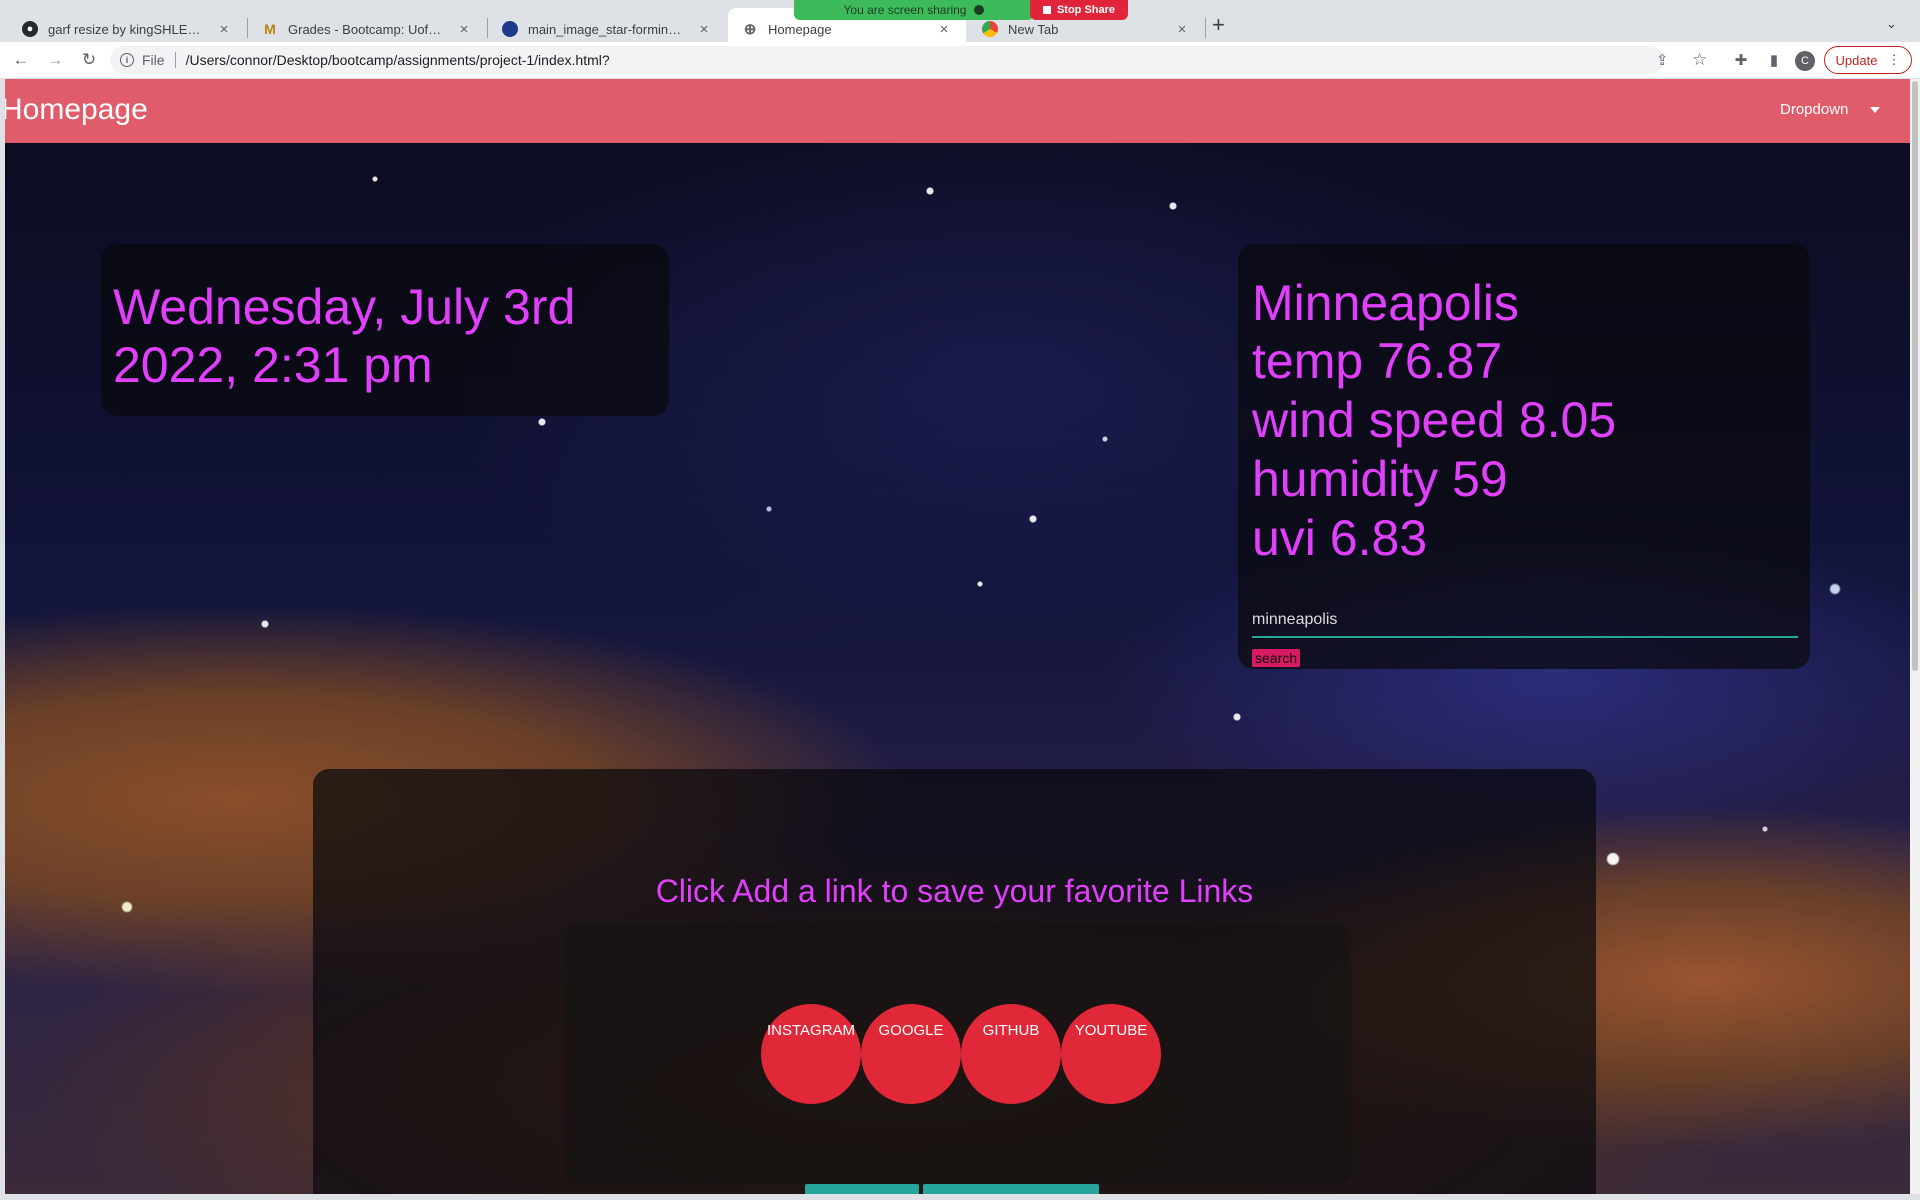 Image resolution: width=1920 pixels, height=1200 pixels. Describe the element at coordinates (175, 60) in the screenshot. I see `address-separator` at that location.